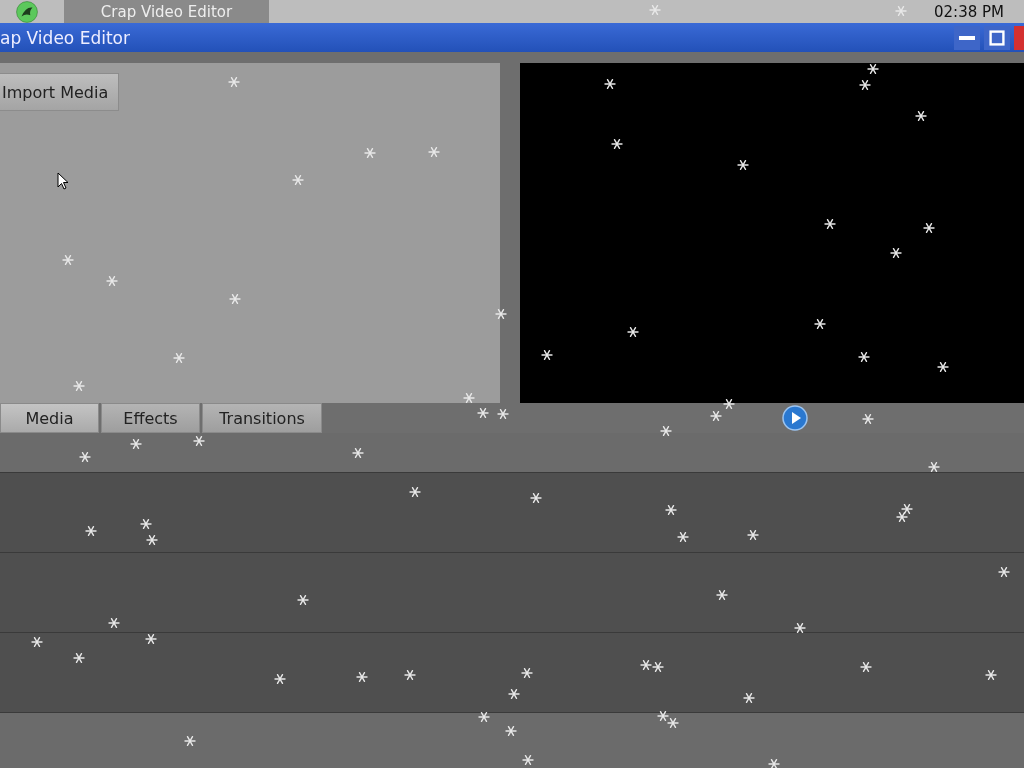 This screenshot has height=768, width=1024. Describe the element at coordinates (262, 418) in the screenshot. I see `tab: Transitions` at that location.